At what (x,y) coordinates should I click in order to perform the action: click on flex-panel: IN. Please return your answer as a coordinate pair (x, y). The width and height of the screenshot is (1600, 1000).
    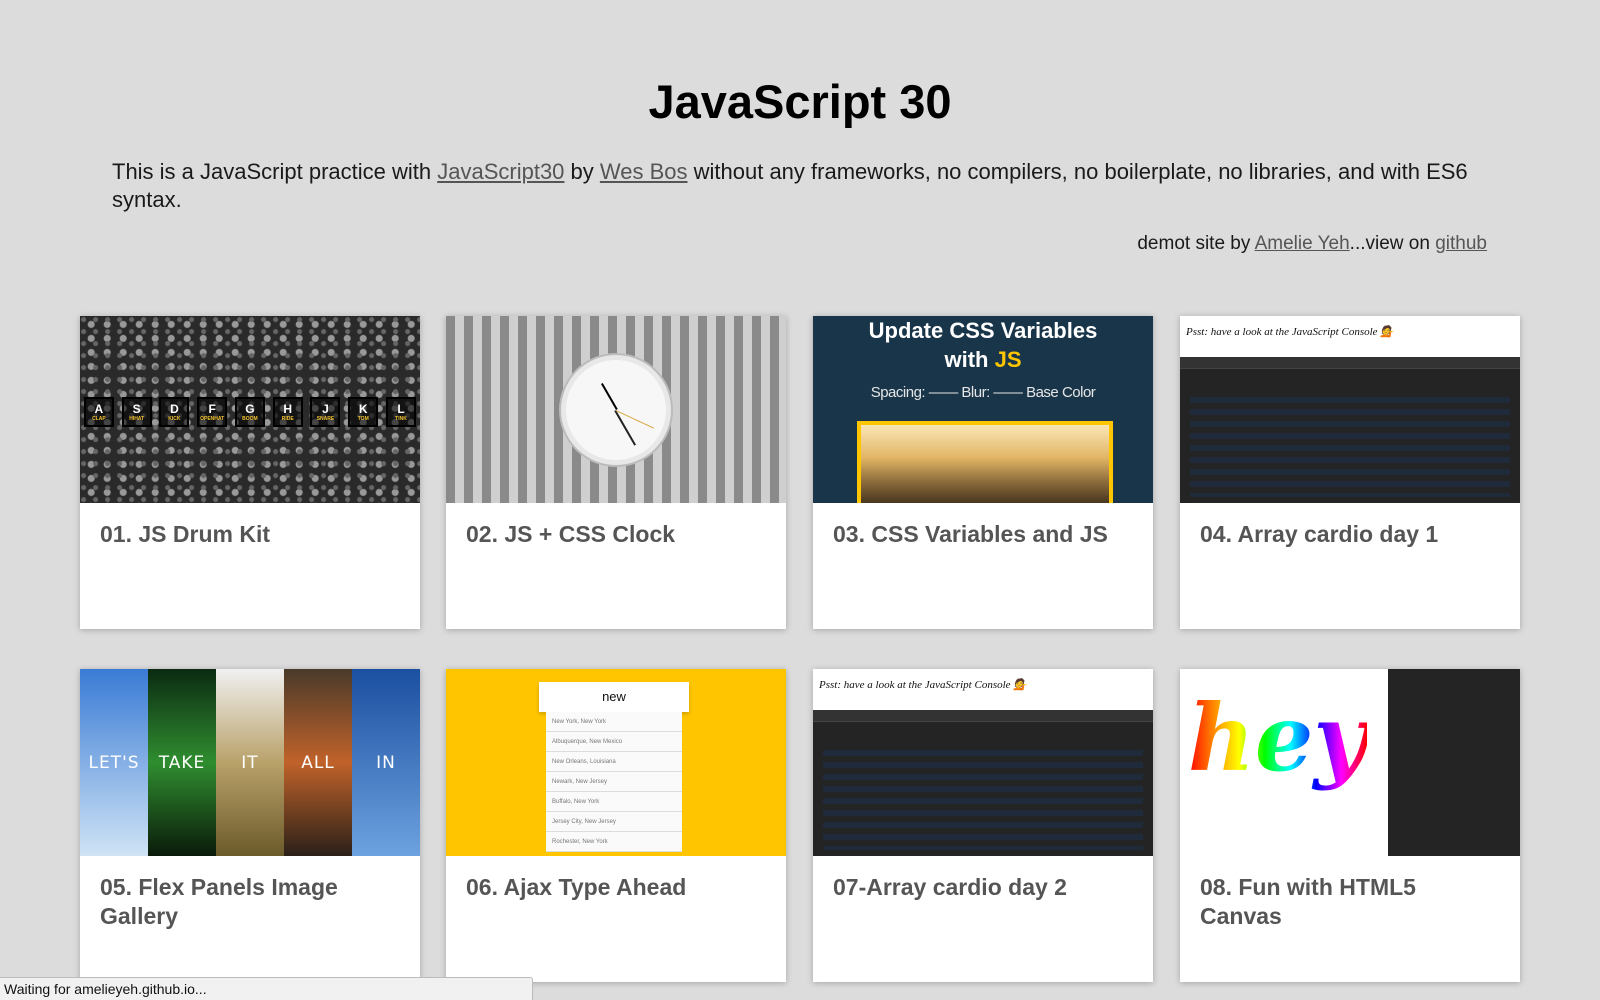
    Looking at the image, I should click on (386, 762).